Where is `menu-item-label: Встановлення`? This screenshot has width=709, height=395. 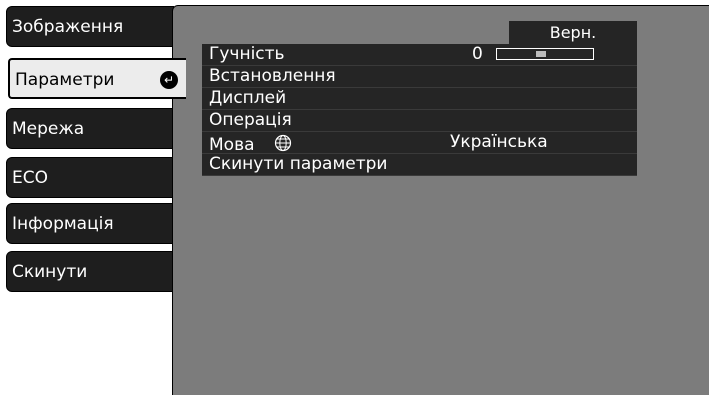 menu-item-label: Встановлення is located at coordinates (272, 76).